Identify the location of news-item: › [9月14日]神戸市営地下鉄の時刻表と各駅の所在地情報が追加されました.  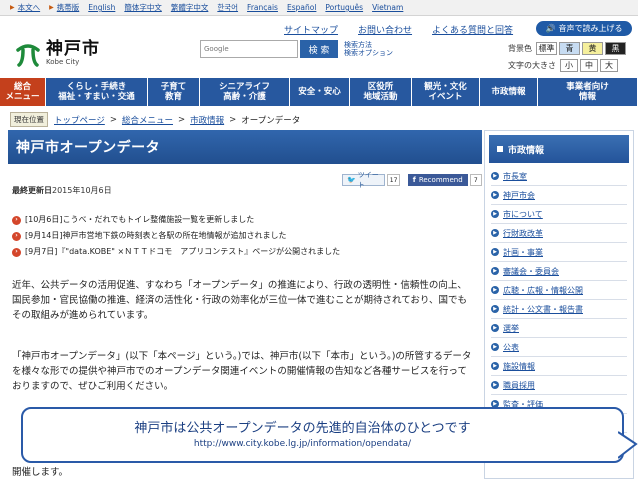
(176, 236).